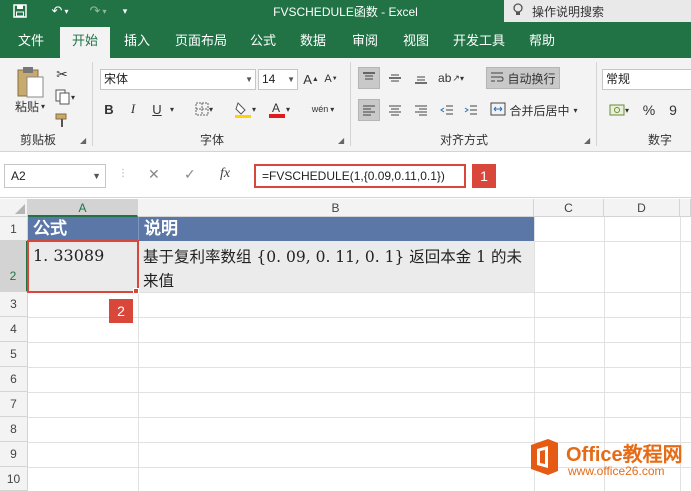 Image resolution: width=691 pixels, height=491 pixels. What do you see at coordinates (471, 110) in the screenshot?
I see `increase-indent-icon` at bounding box center [471, 110].